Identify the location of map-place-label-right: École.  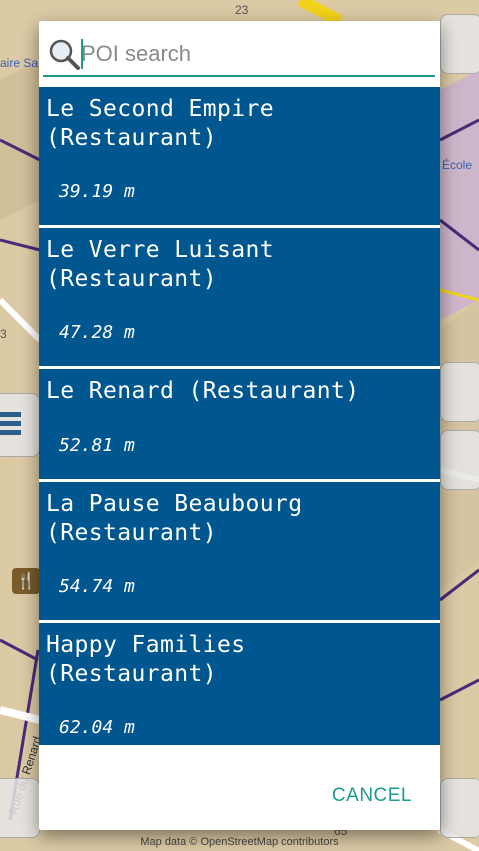
(457, 165).